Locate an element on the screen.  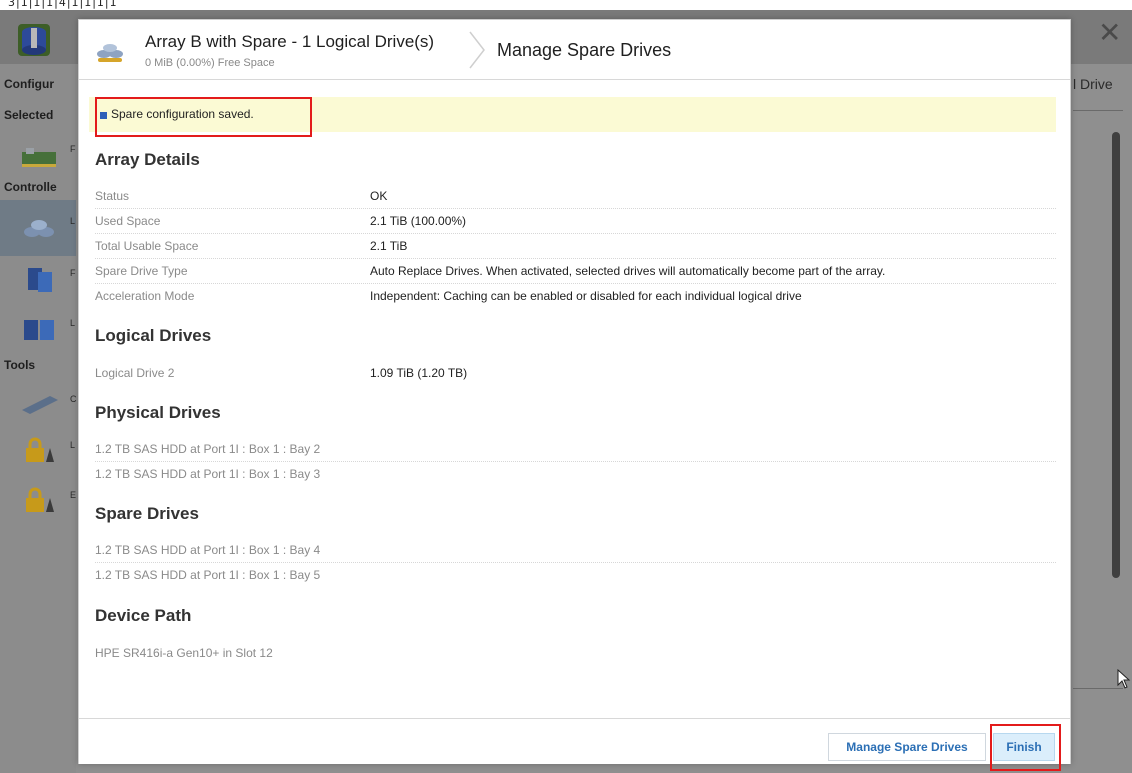
spare-drives-heading: Spare Drives is located at coordinates (147, 513).